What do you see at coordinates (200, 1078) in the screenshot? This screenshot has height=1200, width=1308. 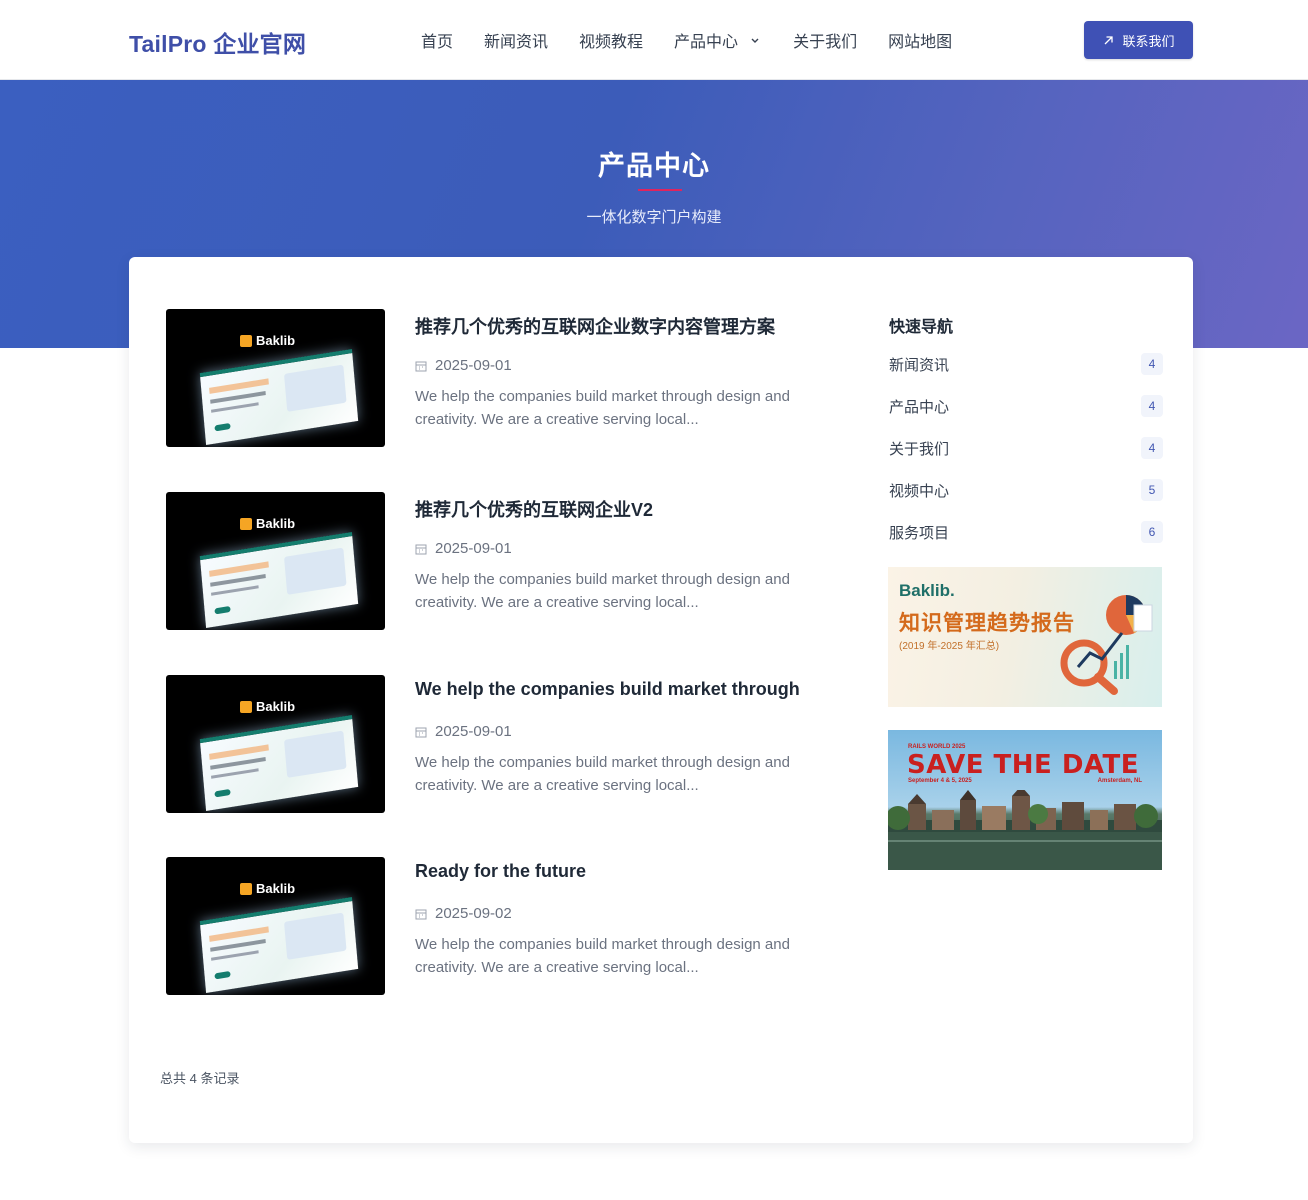 I see `record-count: 总共 4 条记录` at bounding box center [200, 1078].